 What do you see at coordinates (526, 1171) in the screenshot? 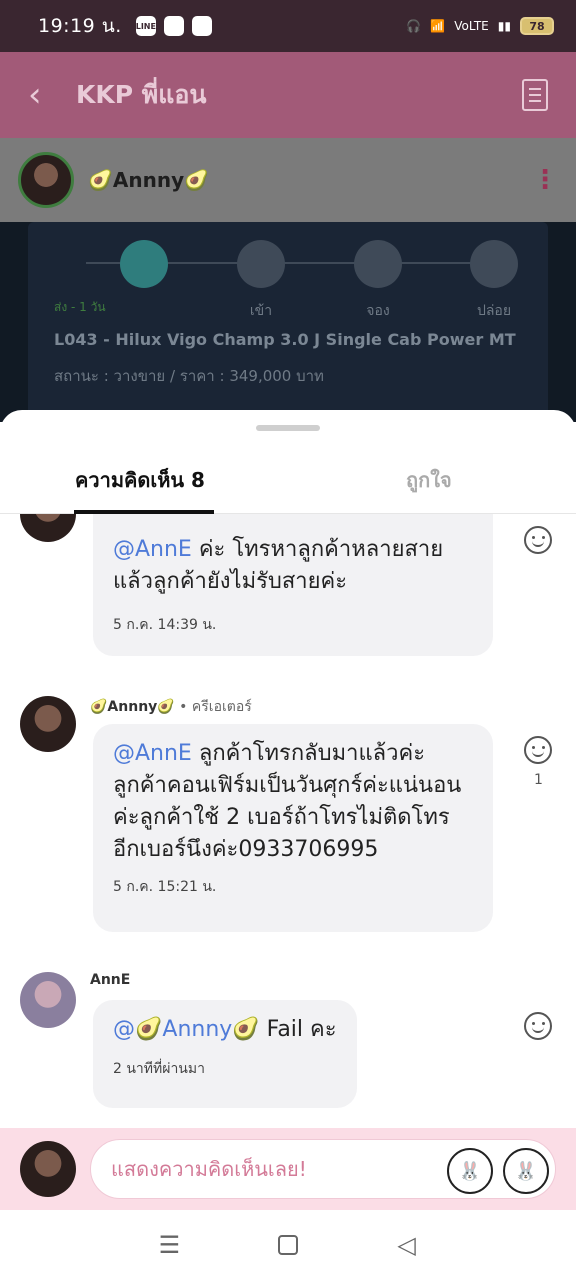
I see `sticker-cony-icon: 🐰` at bounding box center [526, 1171].